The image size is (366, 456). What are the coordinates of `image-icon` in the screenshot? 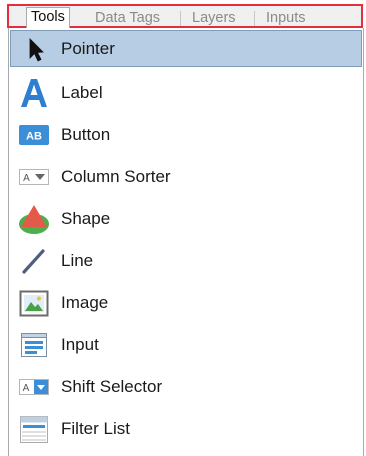 It's located at (34, 303).